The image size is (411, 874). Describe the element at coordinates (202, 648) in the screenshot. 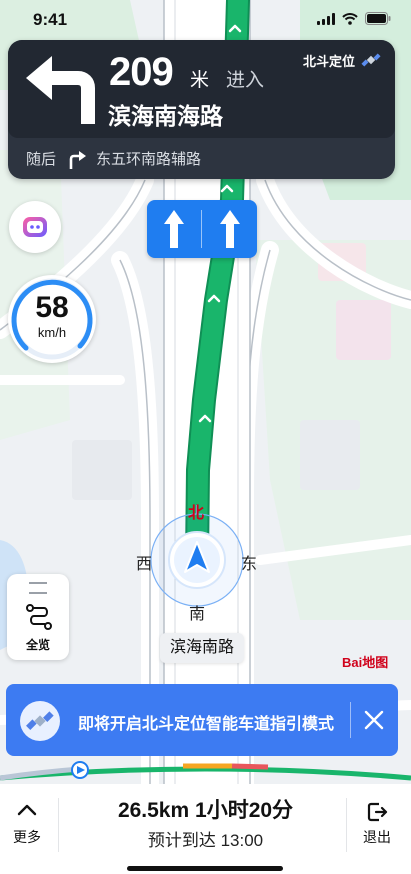

I see `current-road-label: 滨海南路` at that location.